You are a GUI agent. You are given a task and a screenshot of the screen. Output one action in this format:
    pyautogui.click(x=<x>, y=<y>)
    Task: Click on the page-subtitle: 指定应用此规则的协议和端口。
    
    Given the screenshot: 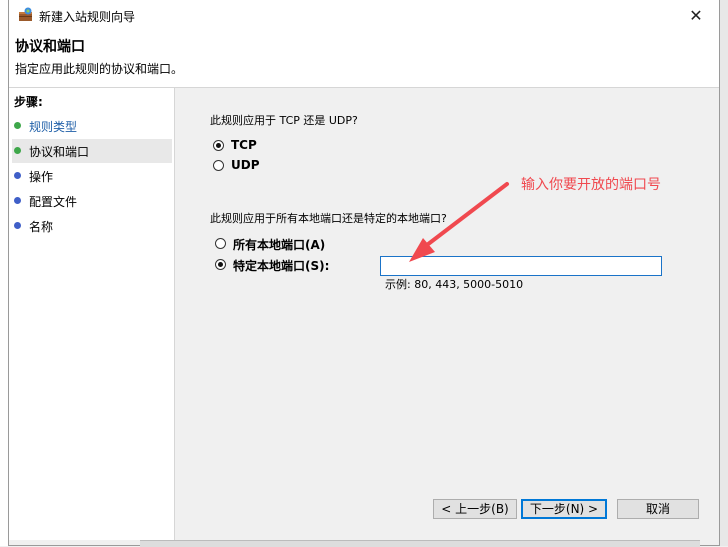 What is the action you would take?
    pyautogui.click(x=99, y=69)
    